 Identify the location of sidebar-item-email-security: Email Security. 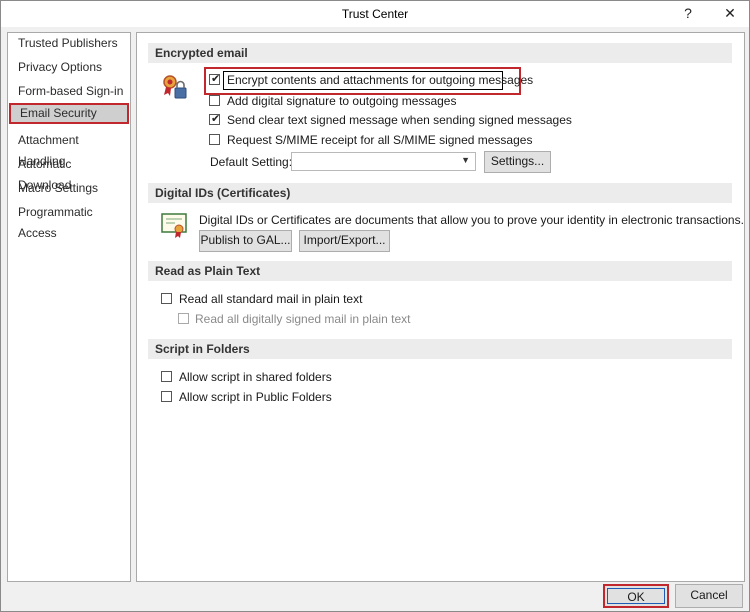
(69, 113).